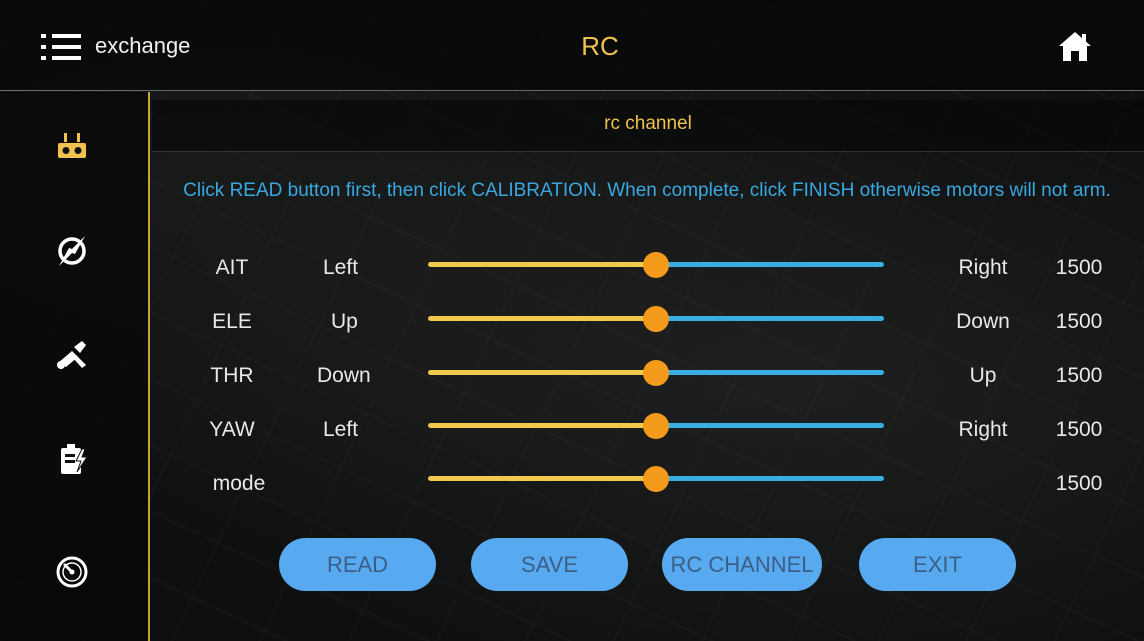 This screenshot has height=641, width=1144. What do you see at coordinates (572, 45) in the screenshot?
I see `top-bar: exchange RC` at bounding box center [572, 45].